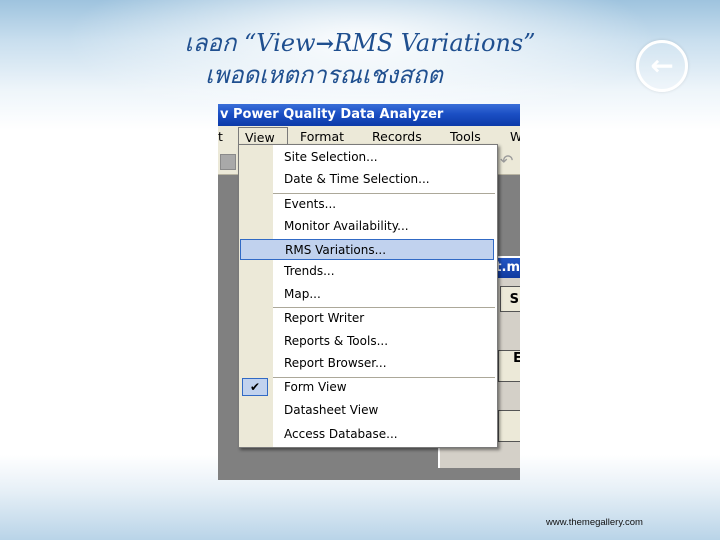 Image resolution: width=720 pixels, height=540 pixels. I want to click on menu-edit: t, so click(220, 137).